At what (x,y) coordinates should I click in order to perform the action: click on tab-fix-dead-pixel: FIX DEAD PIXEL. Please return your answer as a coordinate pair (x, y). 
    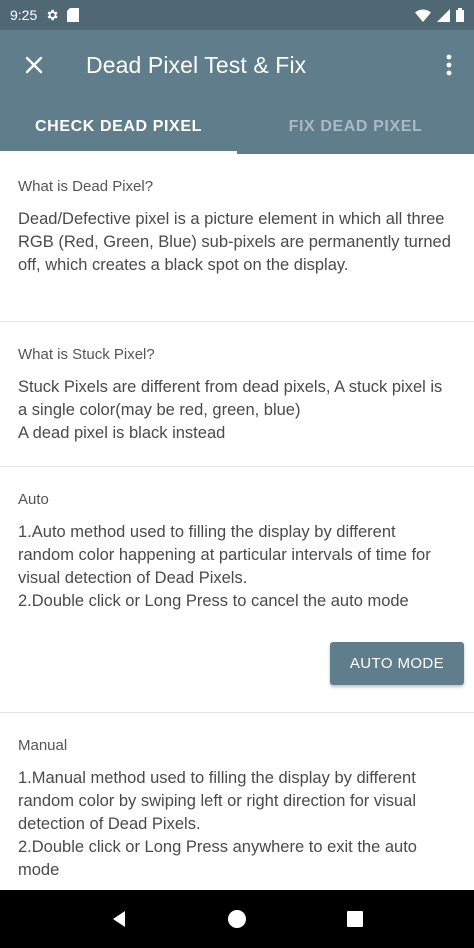
    Looking at the image, I should click on (355, 127).